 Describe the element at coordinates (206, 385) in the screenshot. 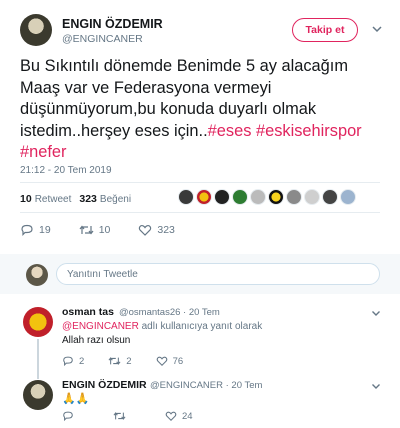

I see `reply-author-handle: @ENGINCANER · 20 Tem` at that location.